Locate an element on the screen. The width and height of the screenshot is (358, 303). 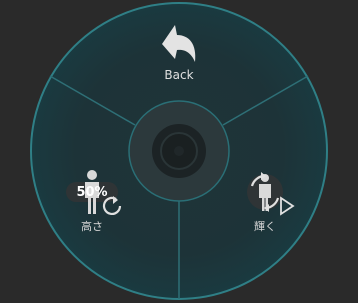
height-label: 高さ is located at coordinates (92, 226).